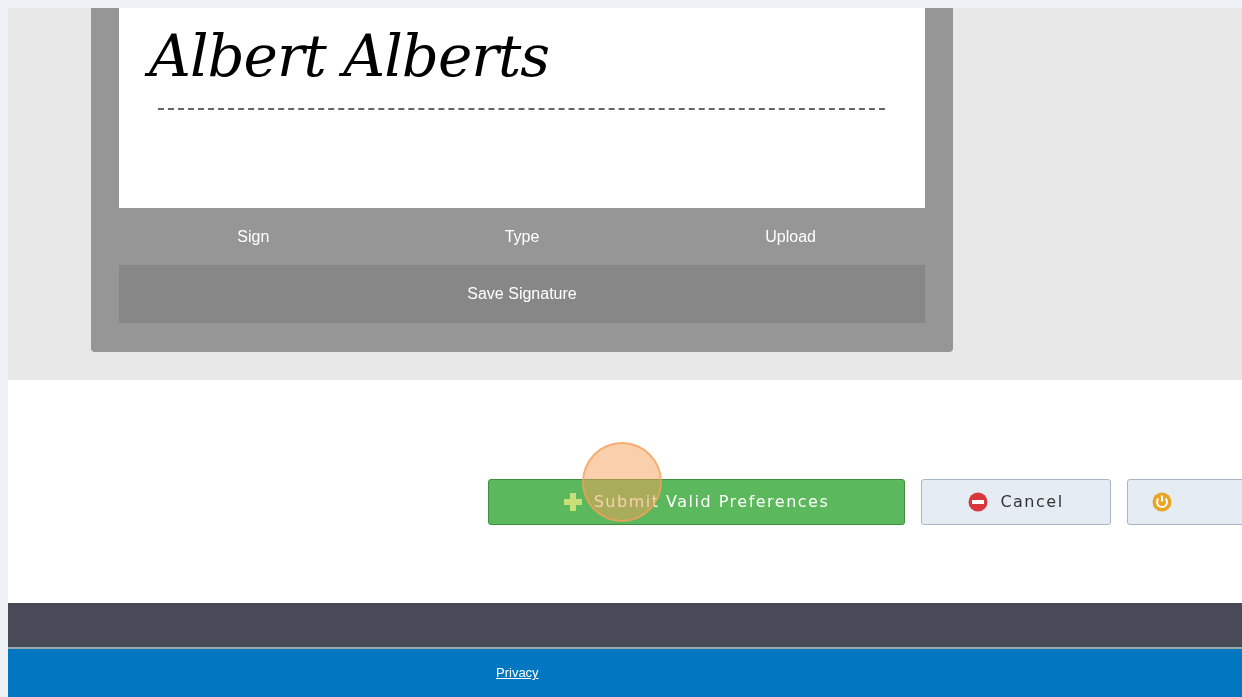 This screenshot has height=697, width=1242. Describe the element at coordinates (522, 294) in the screenshot. I see `save-signature-button: Save Signature` at that location.